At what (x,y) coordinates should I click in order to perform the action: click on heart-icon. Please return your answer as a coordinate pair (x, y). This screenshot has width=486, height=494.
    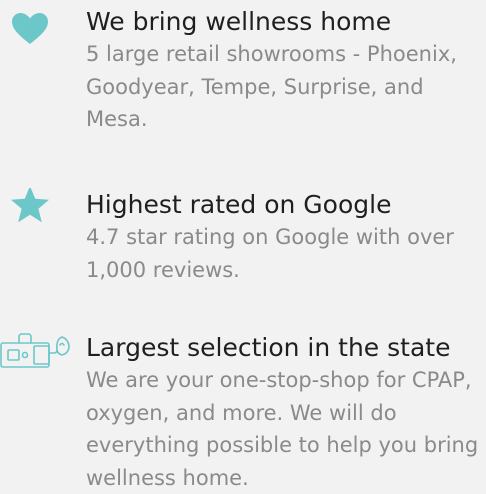
    Looking at the image, I should click on (37, 27).